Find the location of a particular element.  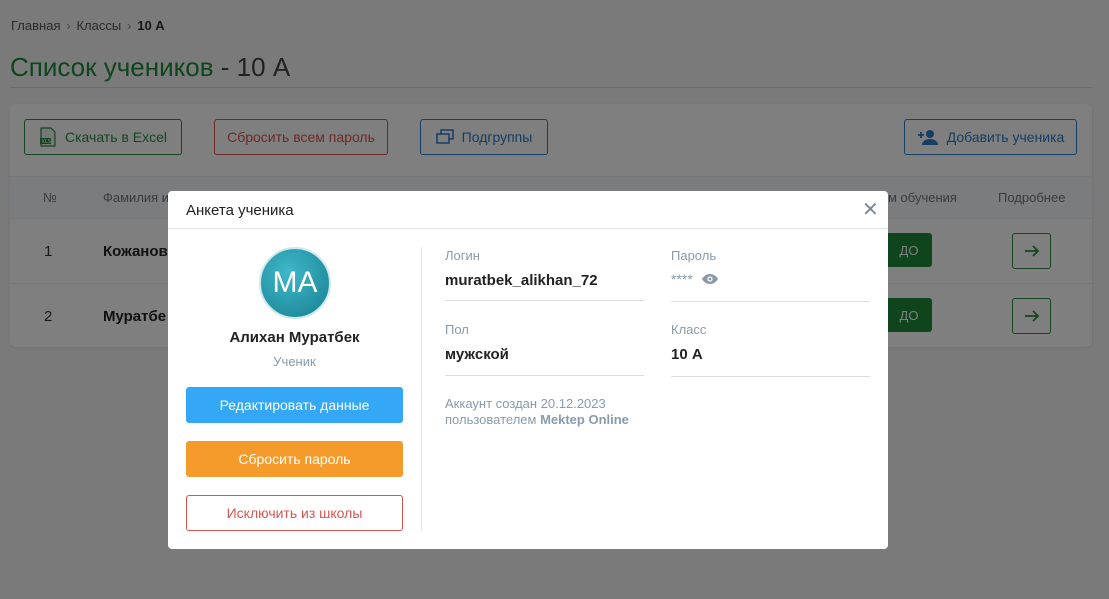

reset-password-button: Сбросить пароль is located at coordinates (294, 459).